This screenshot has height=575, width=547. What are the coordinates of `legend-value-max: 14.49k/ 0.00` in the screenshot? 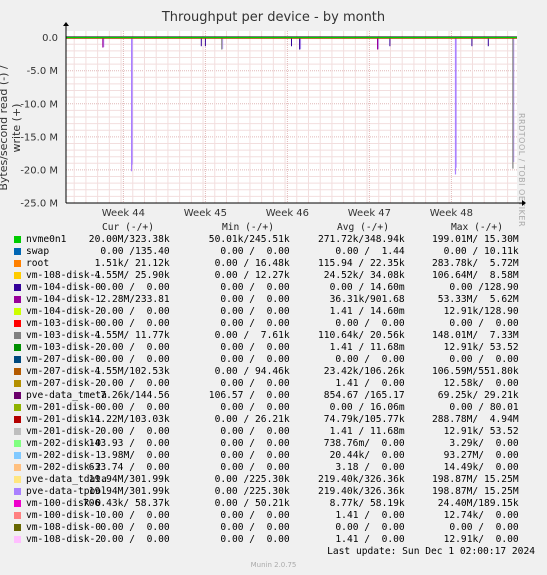 It's located at (481, 467).